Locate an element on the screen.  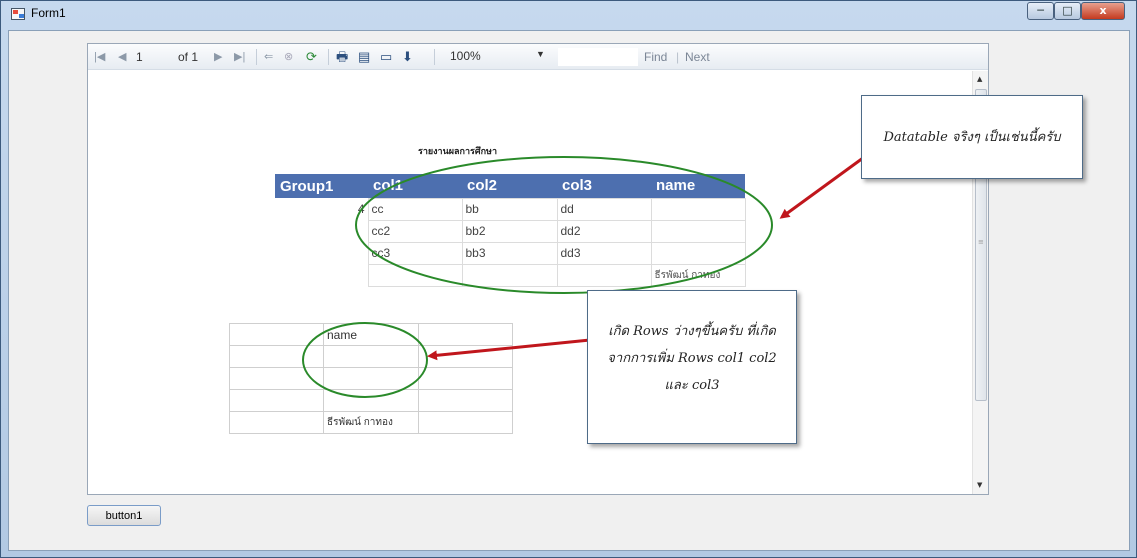
callout-line: และ col3 is located at coordinates (692, 385).